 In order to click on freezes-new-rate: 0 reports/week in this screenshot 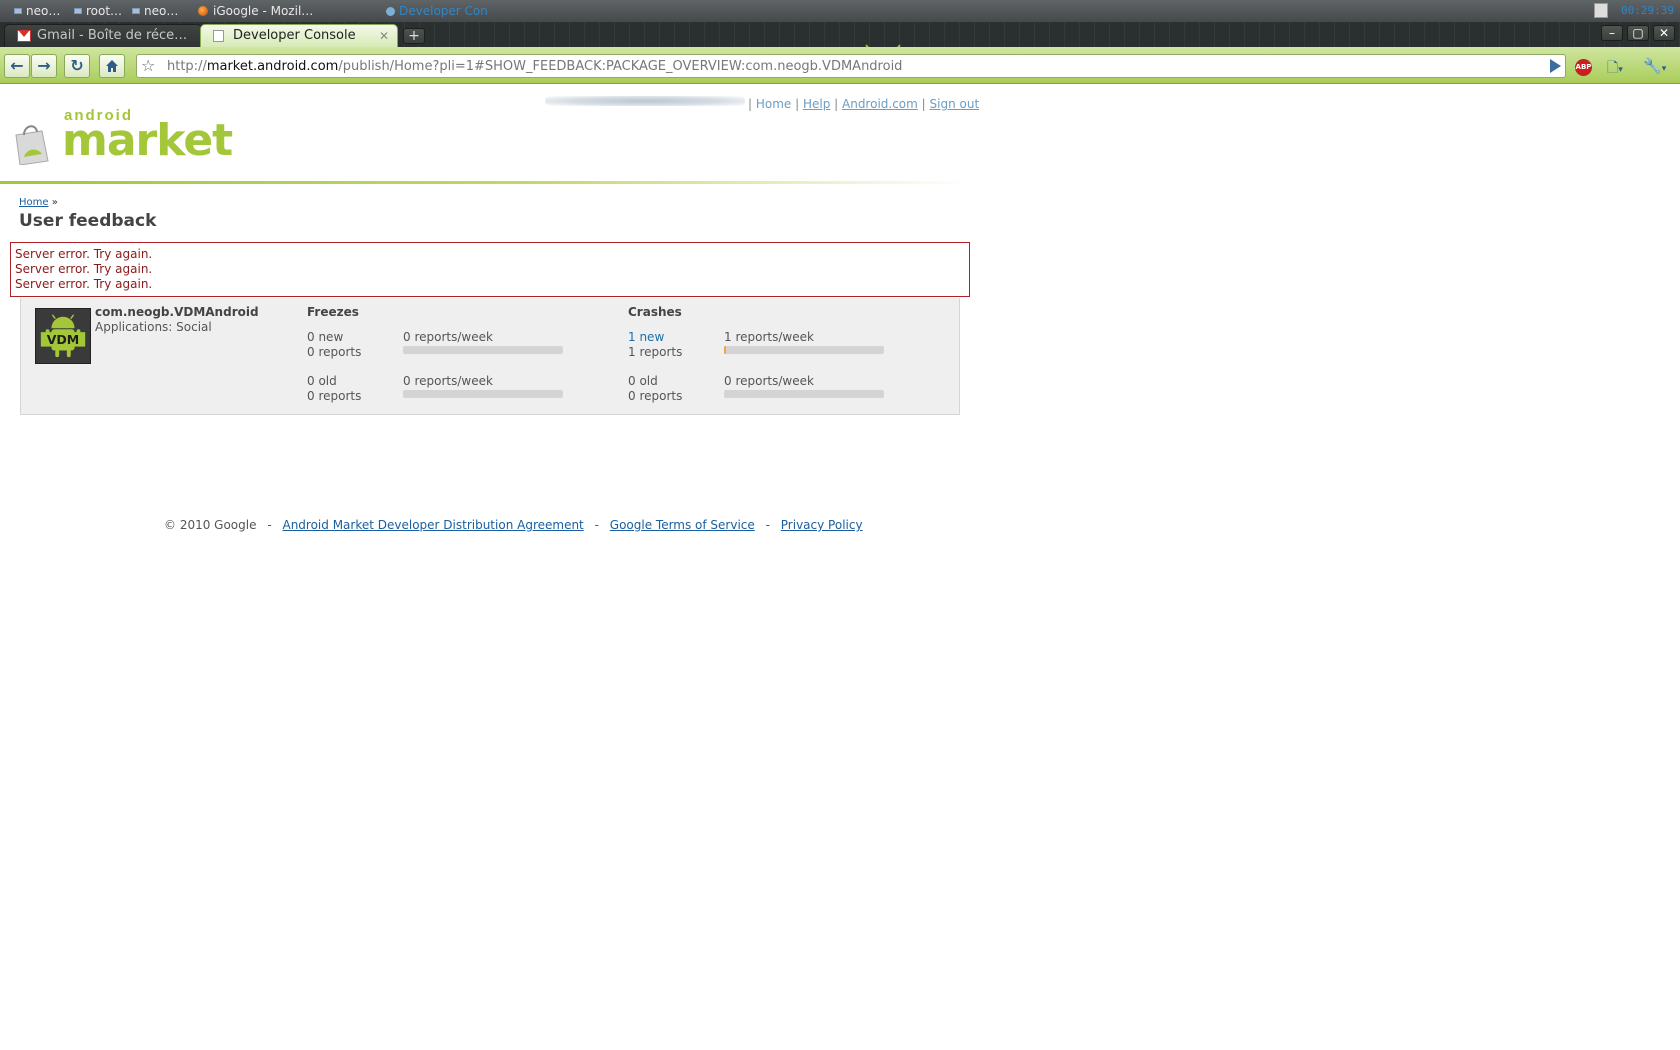, I will do `click(448, 337)`.